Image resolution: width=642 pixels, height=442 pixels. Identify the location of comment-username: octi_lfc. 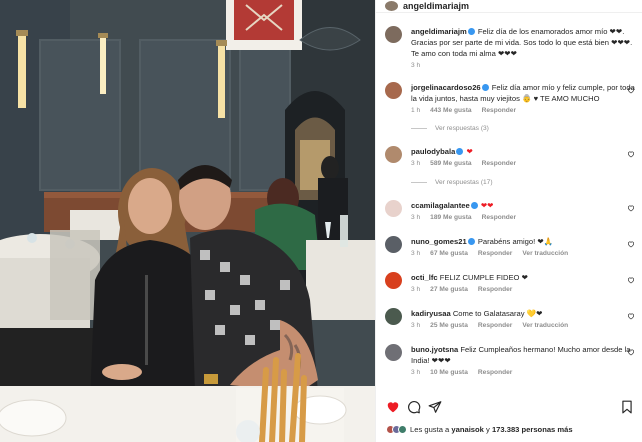
(424, 277).